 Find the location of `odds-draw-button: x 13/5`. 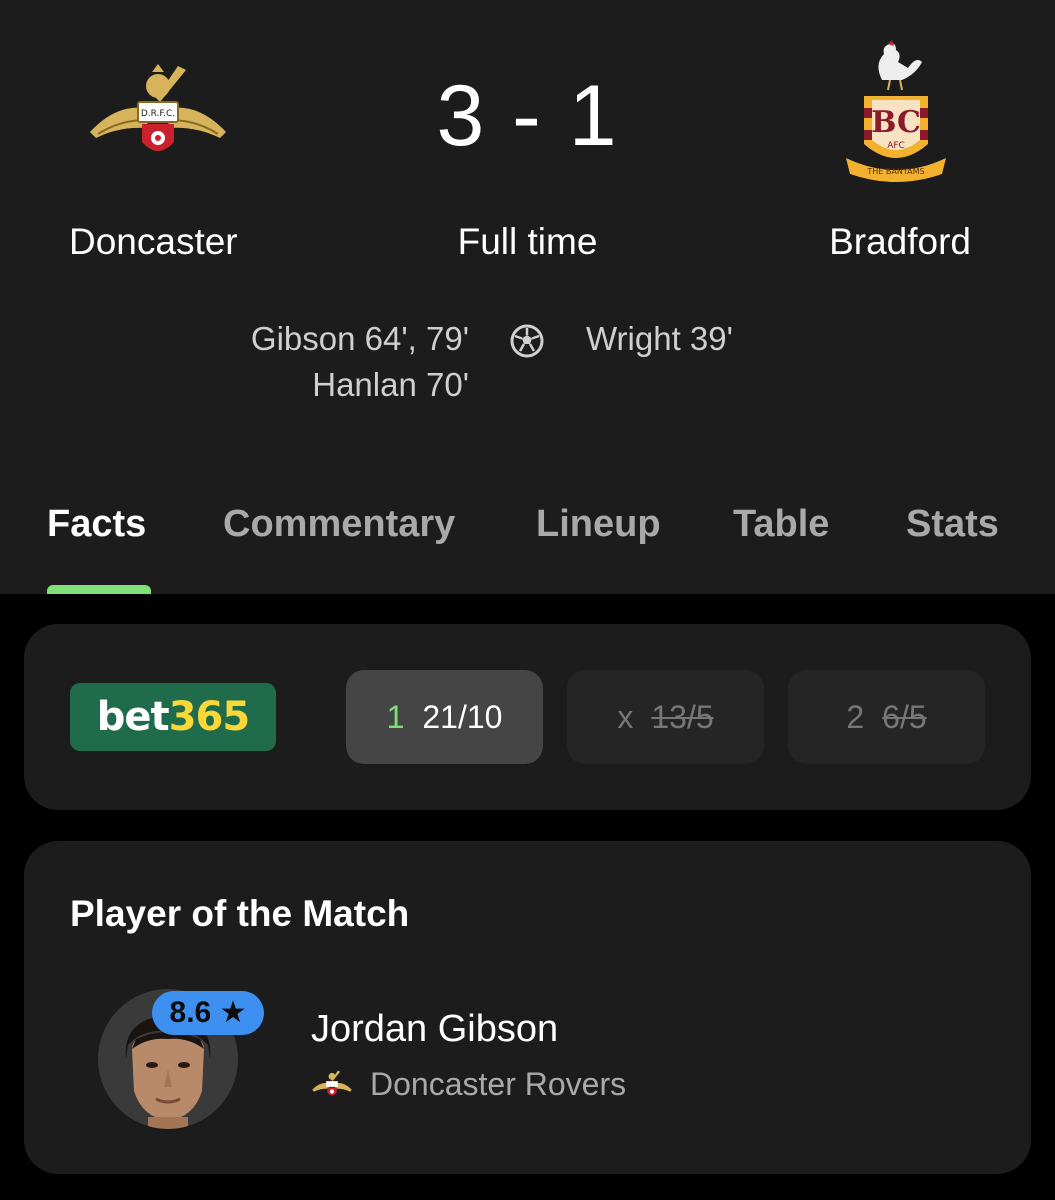

odds-draw-button: x 13/5 is located at coordinates (665, 717).